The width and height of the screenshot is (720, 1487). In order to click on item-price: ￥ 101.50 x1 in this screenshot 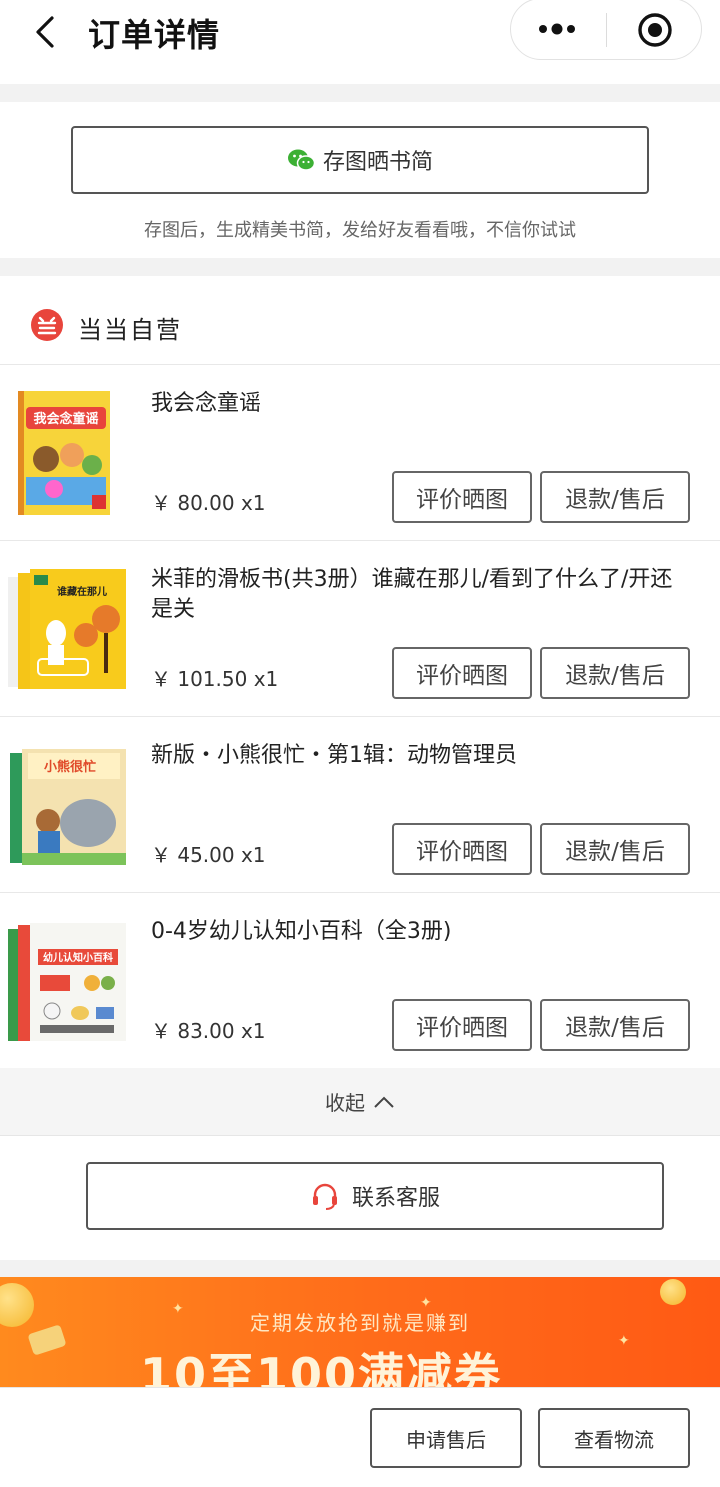, I will do `click(215, 679)`.